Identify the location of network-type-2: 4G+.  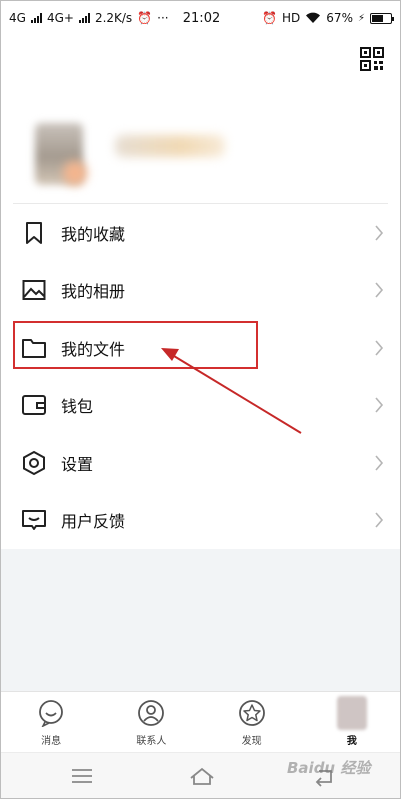
(60, 18).